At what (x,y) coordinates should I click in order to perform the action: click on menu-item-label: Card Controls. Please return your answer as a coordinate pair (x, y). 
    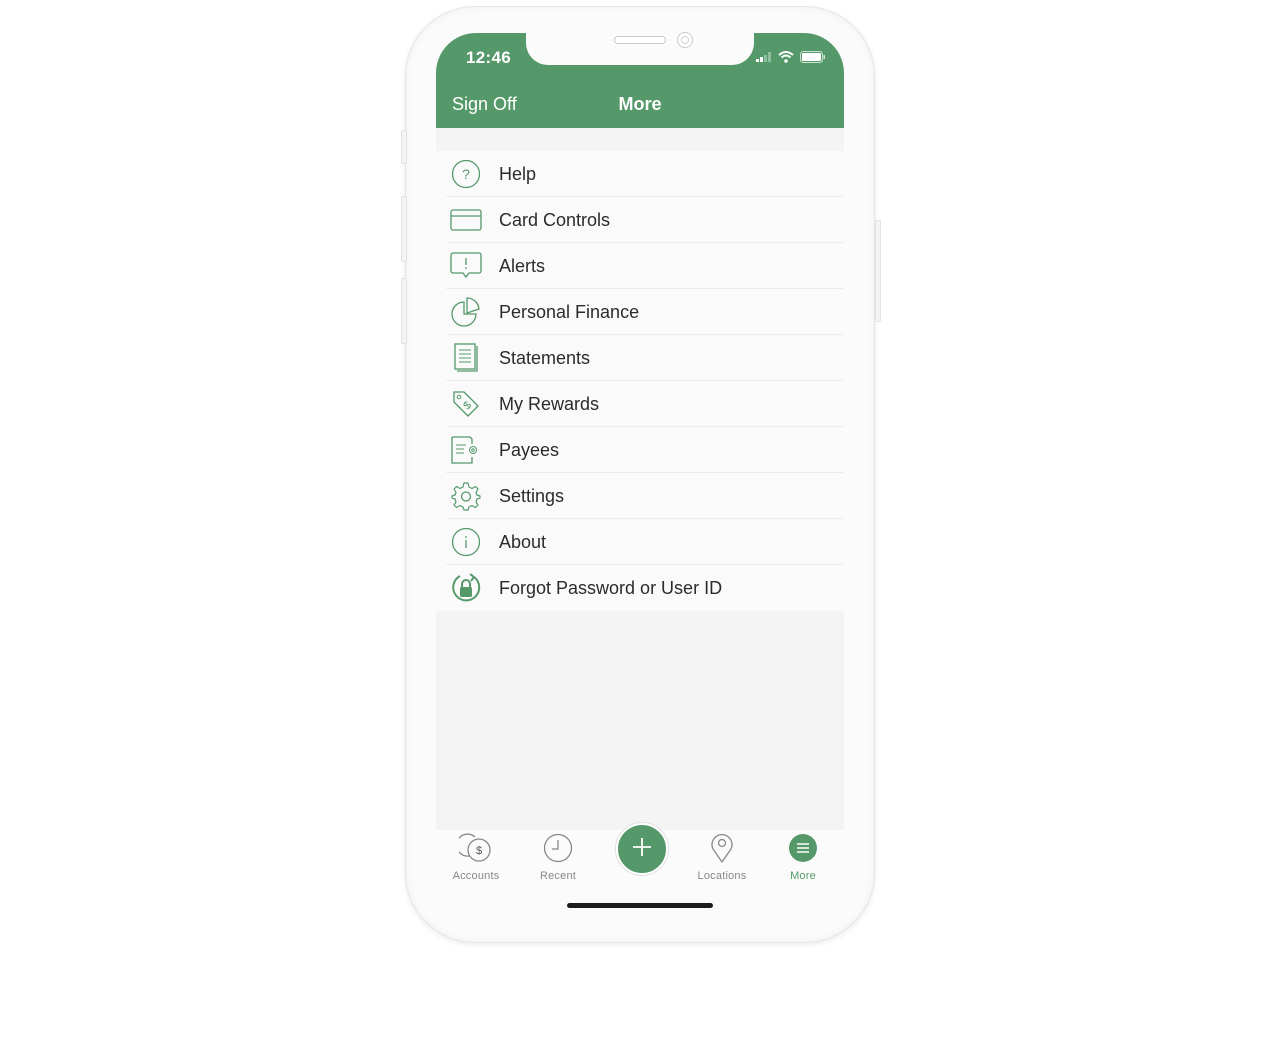
    Looking at the image, I should click on (555, 220).